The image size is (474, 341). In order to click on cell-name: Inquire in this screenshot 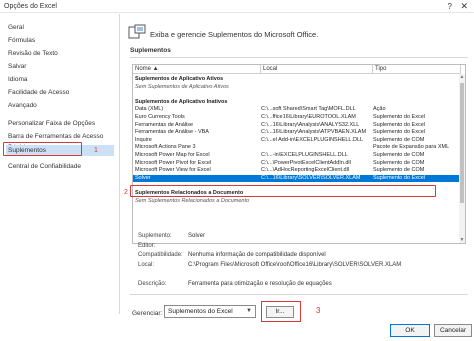, I will do `click(143, 139)`.